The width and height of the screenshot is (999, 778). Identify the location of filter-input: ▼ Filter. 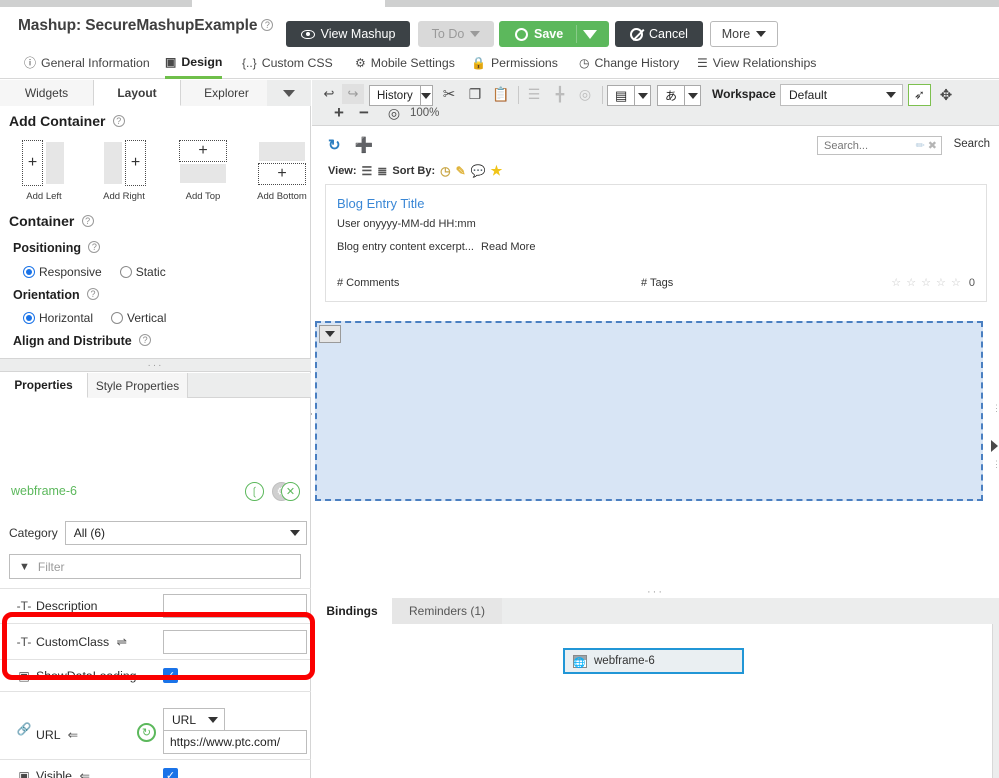
(155, 566).